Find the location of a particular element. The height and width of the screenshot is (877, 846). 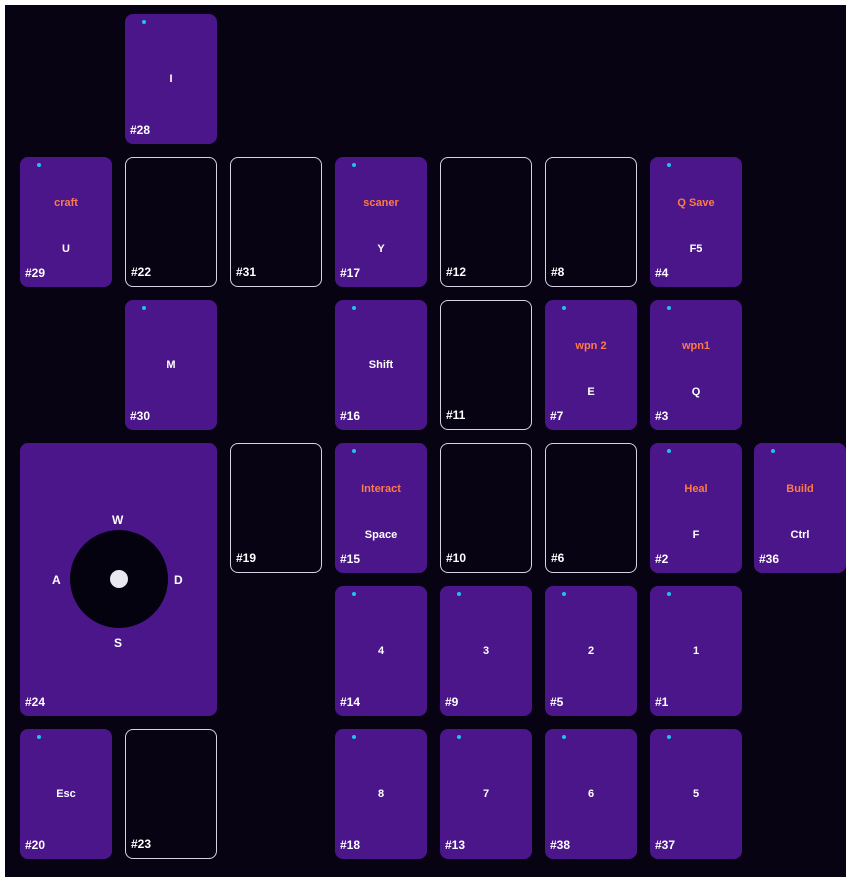

key-number: #29 is located at coordinates (35, 273).